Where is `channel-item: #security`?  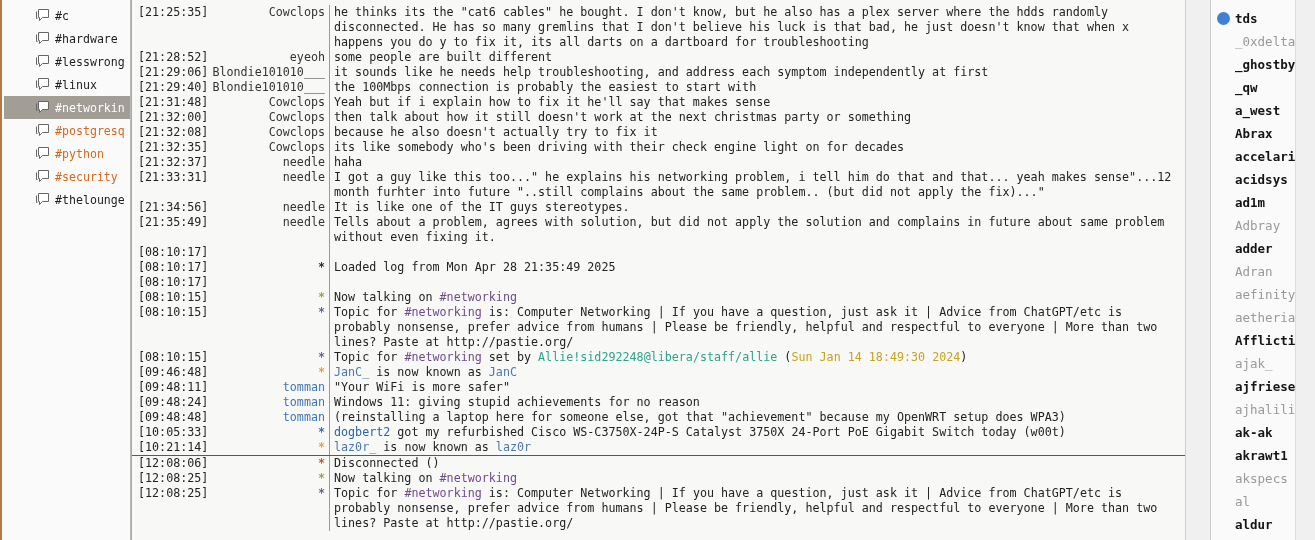 channel-item: #security is located at coordinates (67, 176).